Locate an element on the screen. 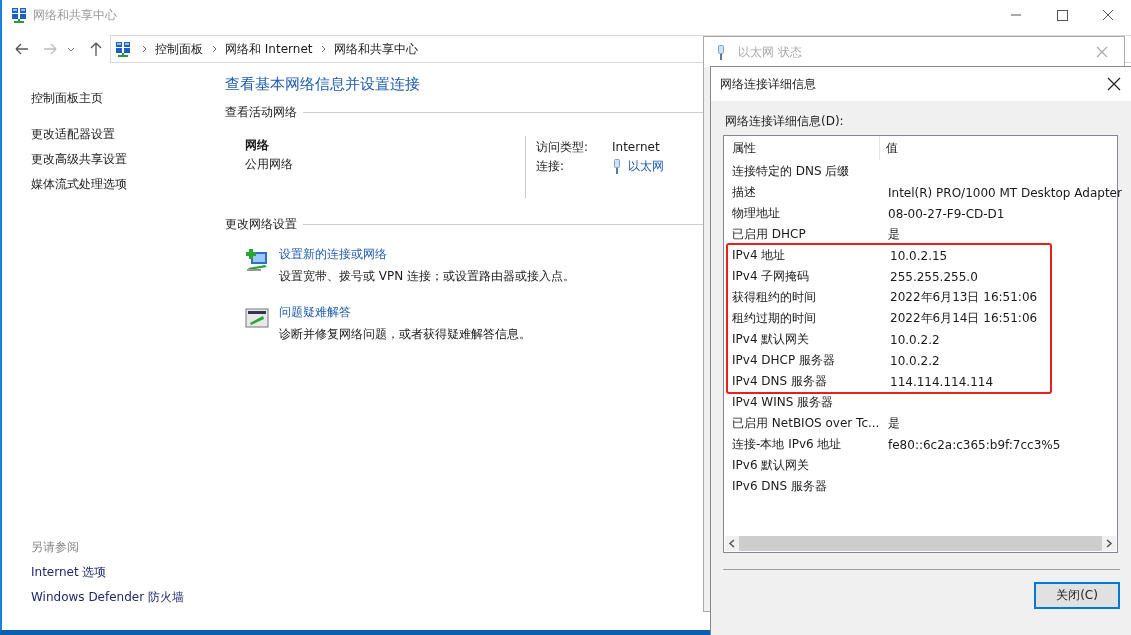  window-wrench-icon is located at coordinates (257, 318).